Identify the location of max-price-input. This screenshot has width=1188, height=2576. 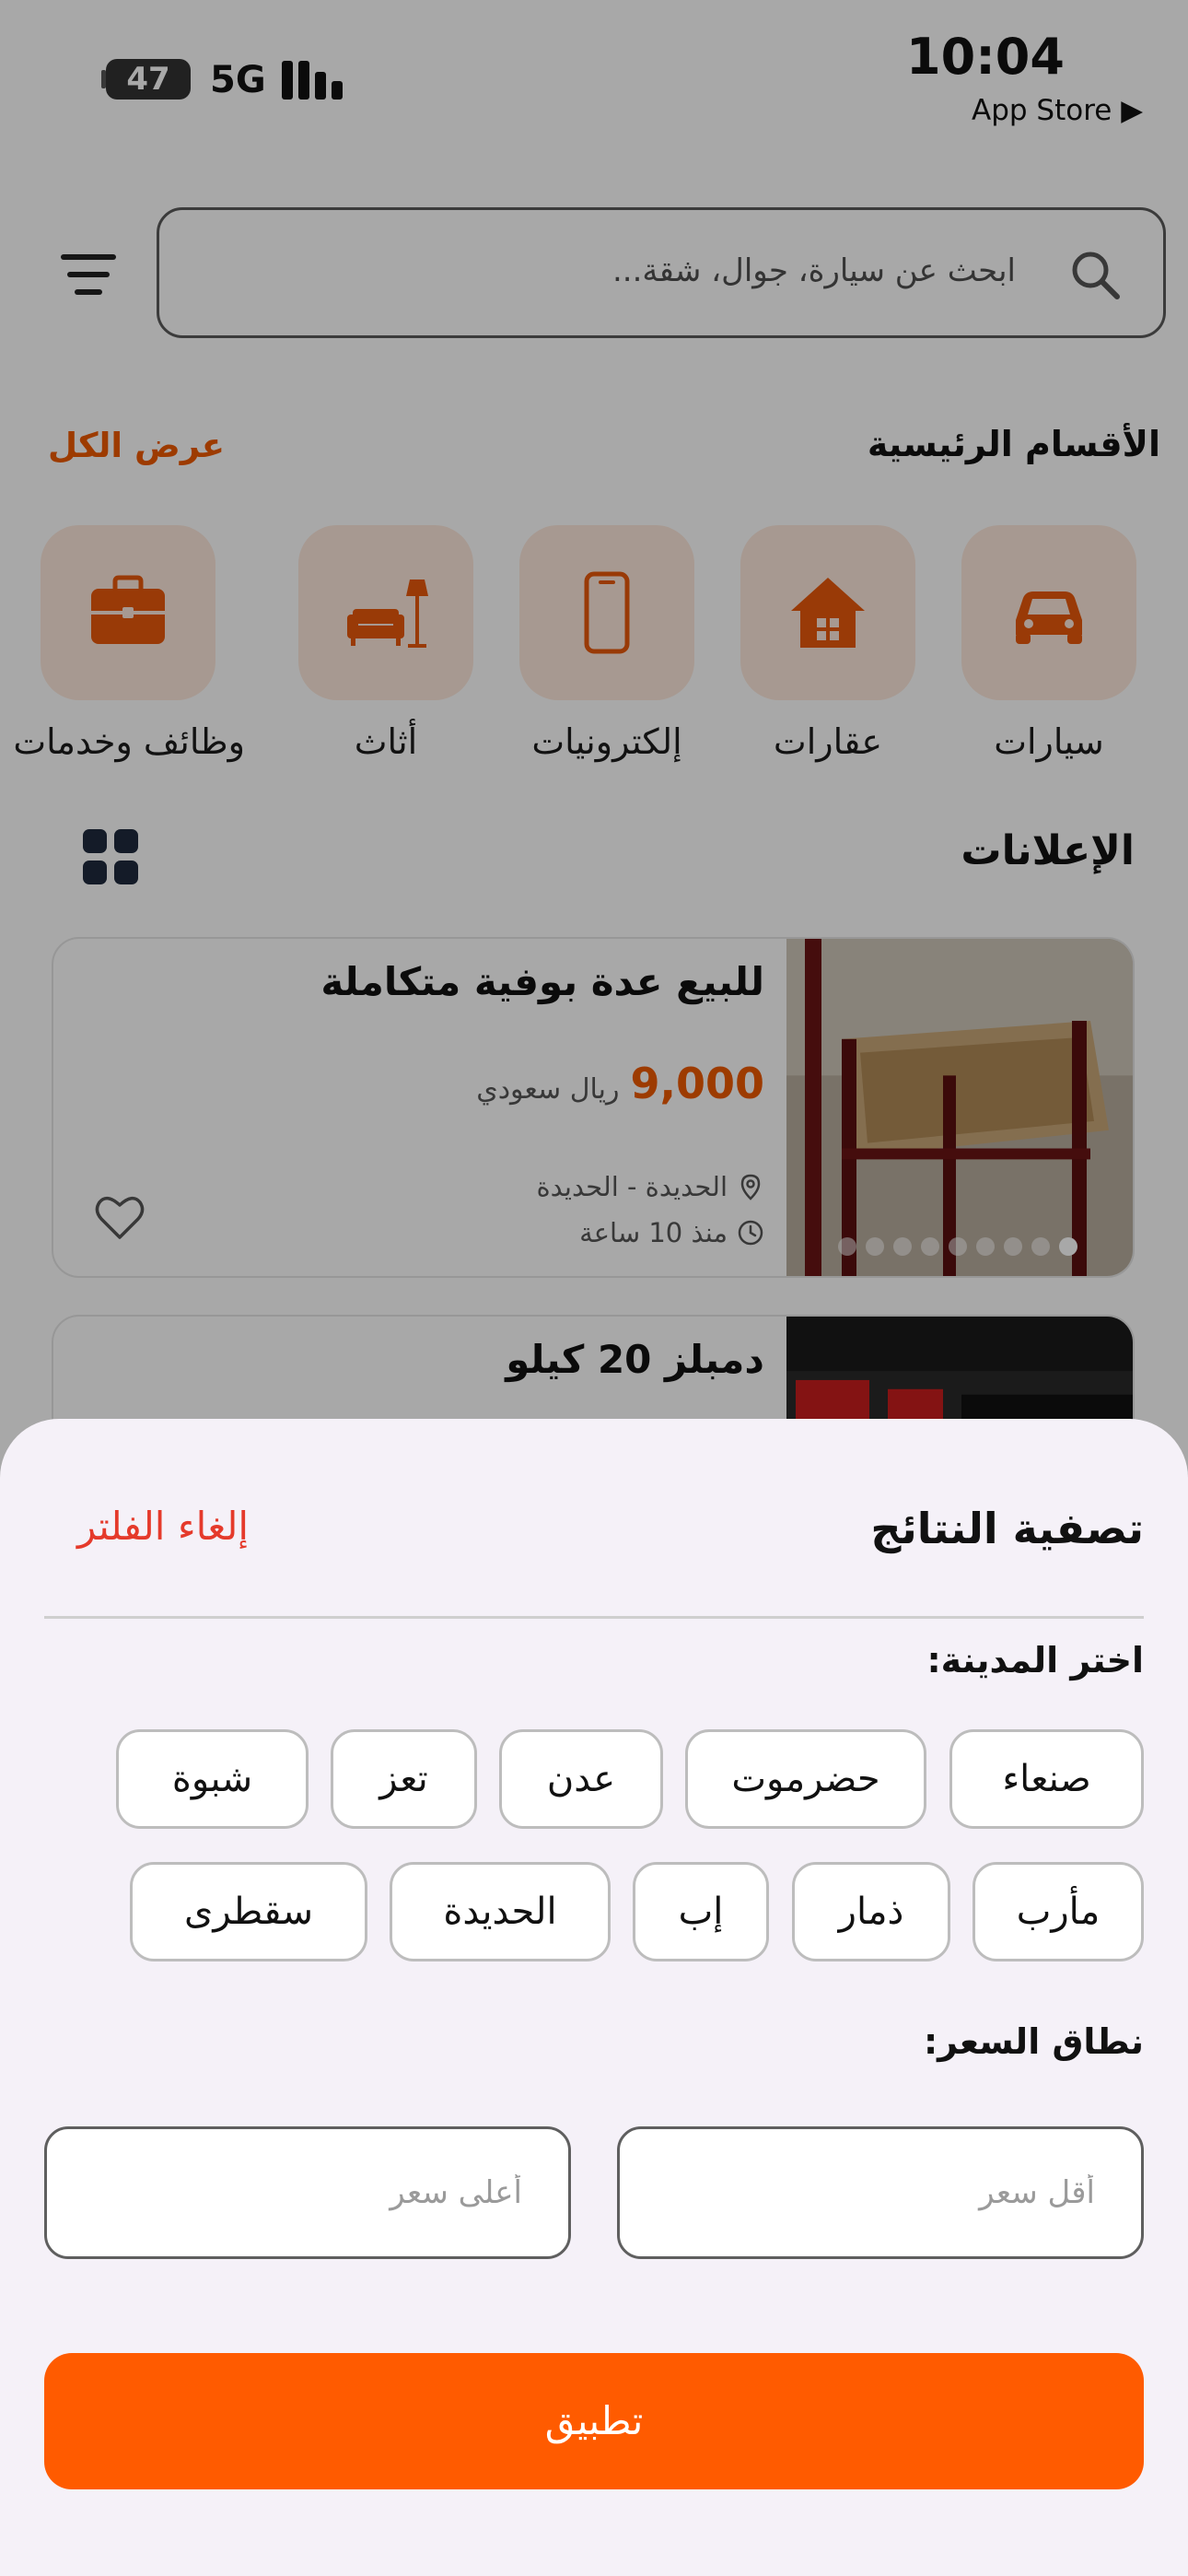
(307, 2192).